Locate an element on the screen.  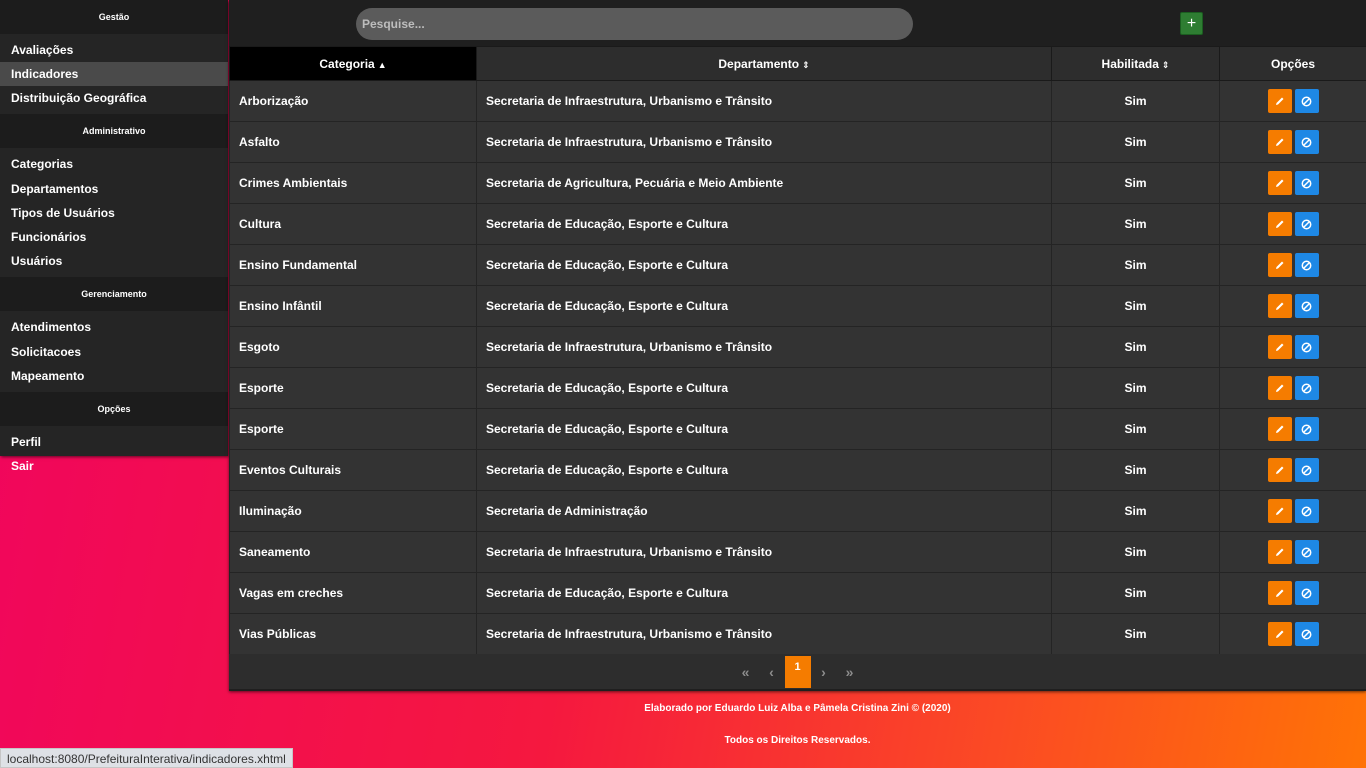
sidebar-item-perfil: Perfil is located at coordinates (114, 442).